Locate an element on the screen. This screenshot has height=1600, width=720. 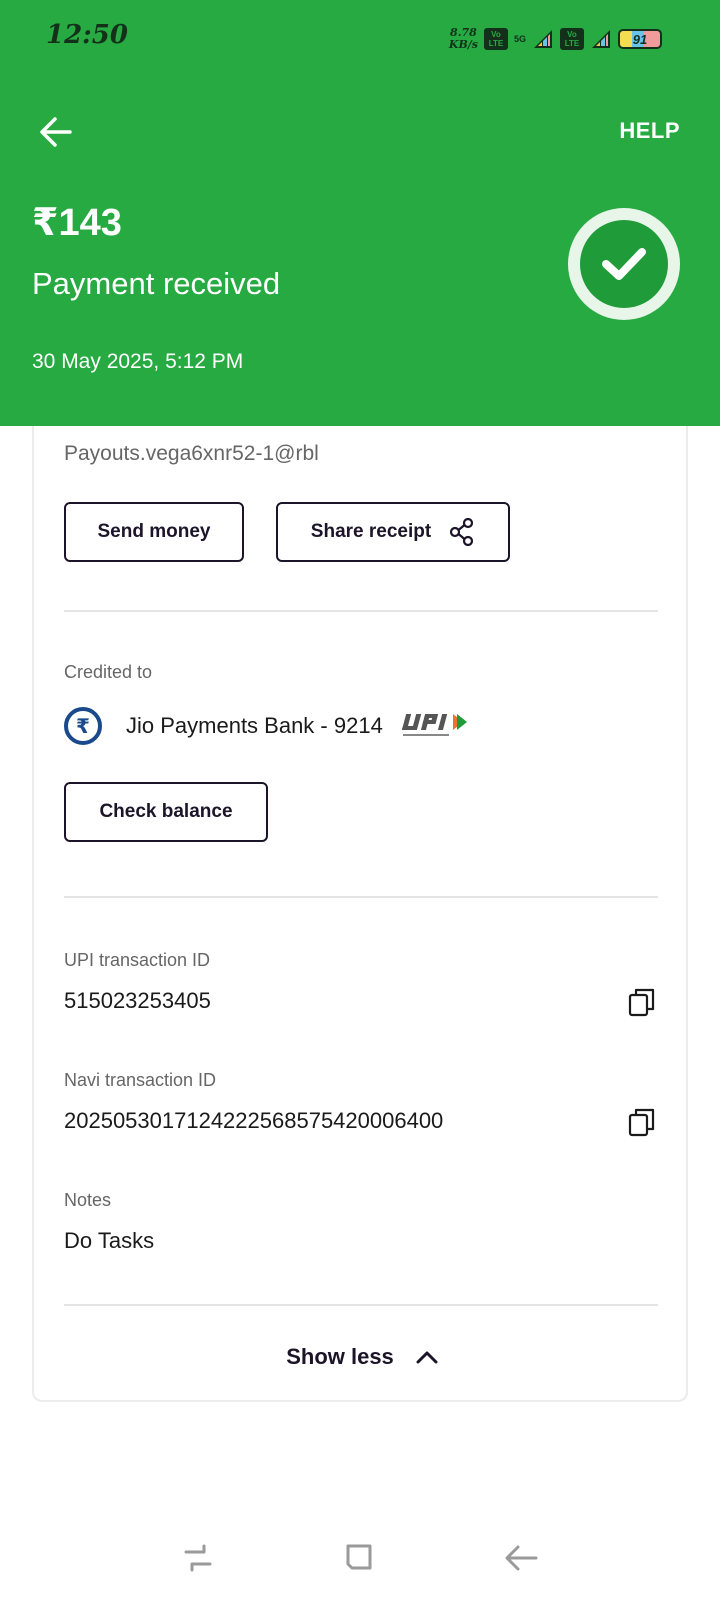
check-icon is located at coordinates (624, 264).